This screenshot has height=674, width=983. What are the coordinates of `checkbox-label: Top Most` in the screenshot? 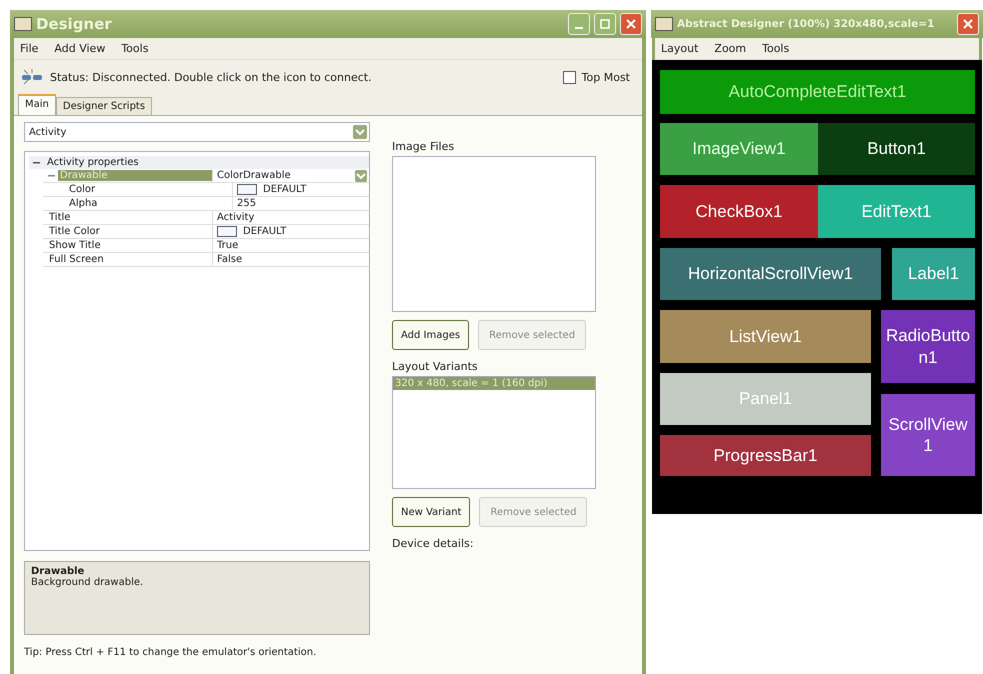 It's located at (606, 77).